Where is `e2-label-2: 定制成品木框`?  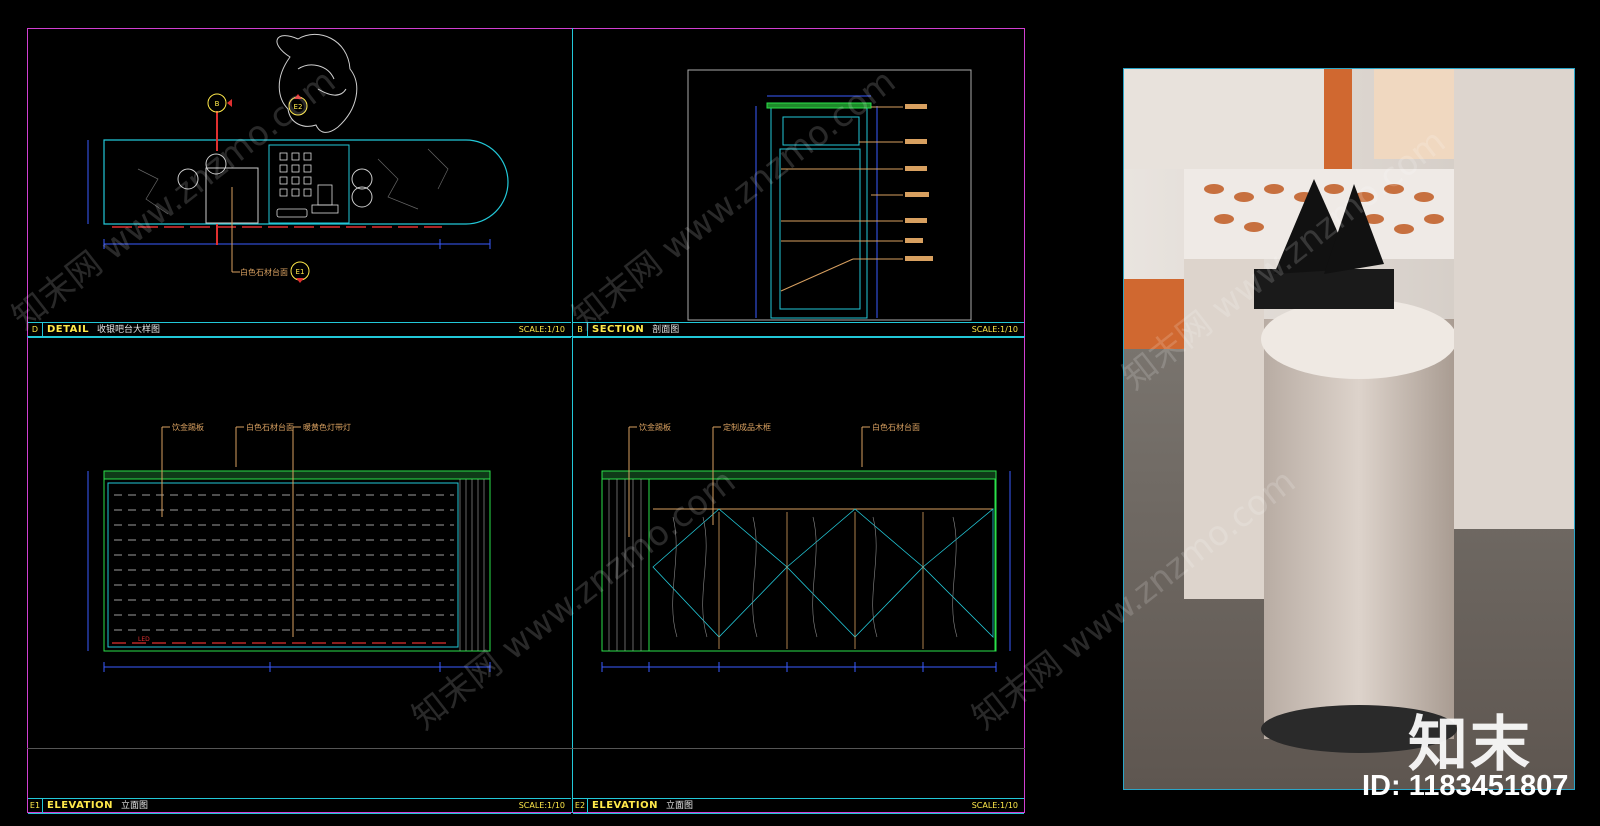 e2-label-2: 定制成品木框 is located at coordinates (747, 427).